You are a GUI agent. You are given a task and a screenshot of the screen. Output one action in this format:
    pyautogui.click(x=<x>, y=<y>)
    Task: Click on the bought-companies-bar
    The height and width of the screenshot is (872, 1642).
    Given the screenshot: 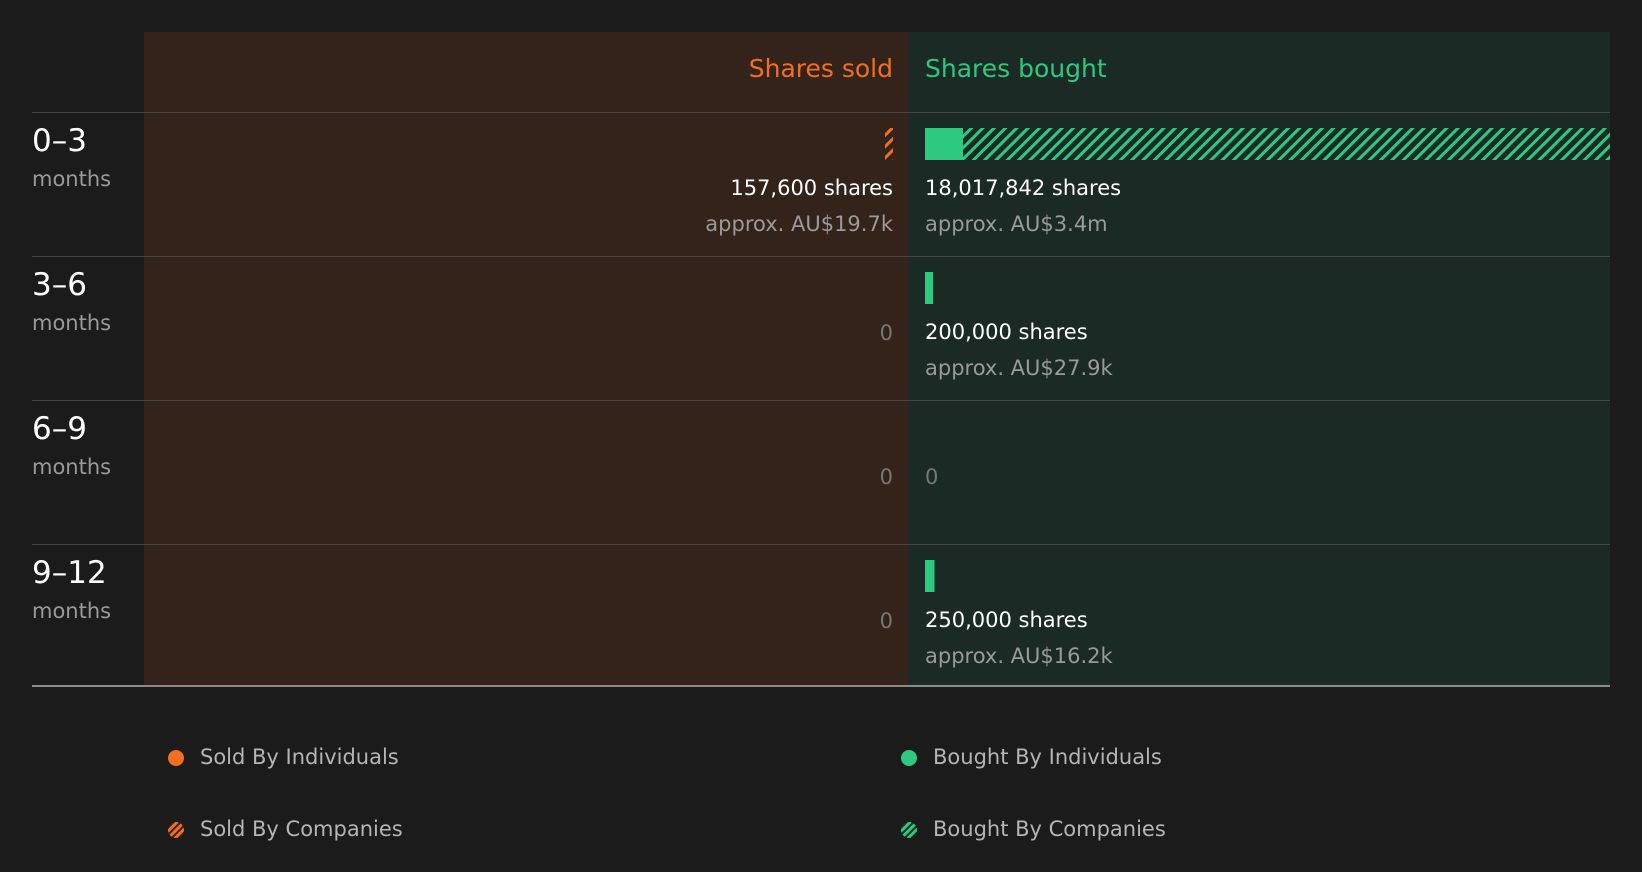 What is the action you would take?
    pyautogui.click(x=1286, y=144)
    